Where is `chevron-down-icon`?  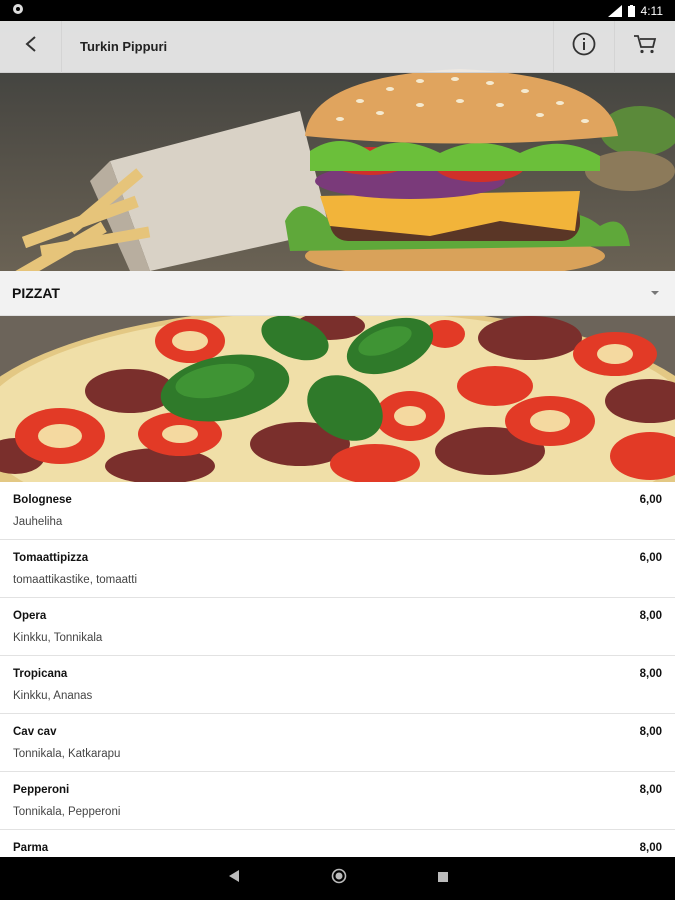 chevron-down-icon is located at coordinates (655, 293).